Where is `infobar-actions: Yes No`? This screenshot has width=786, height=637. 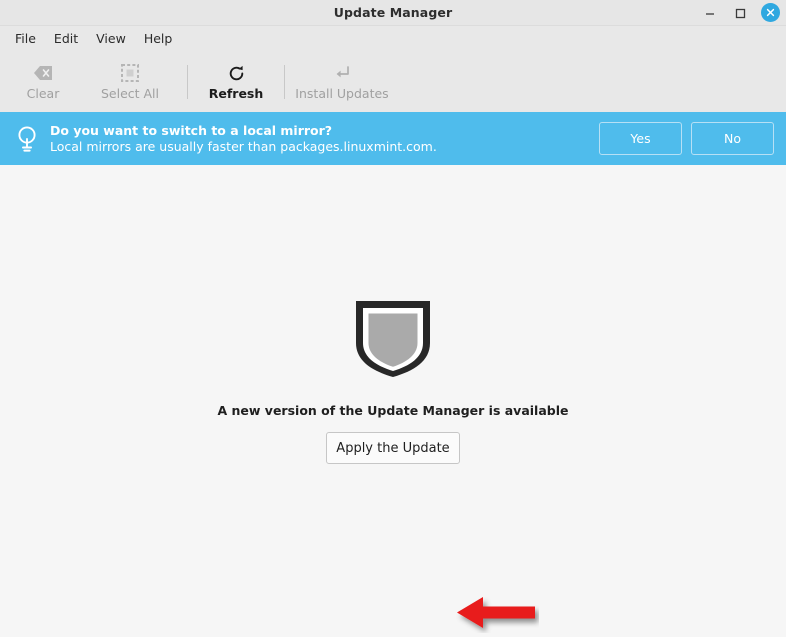 infobar-actions: Yes No is located at coordinates (686, 138).